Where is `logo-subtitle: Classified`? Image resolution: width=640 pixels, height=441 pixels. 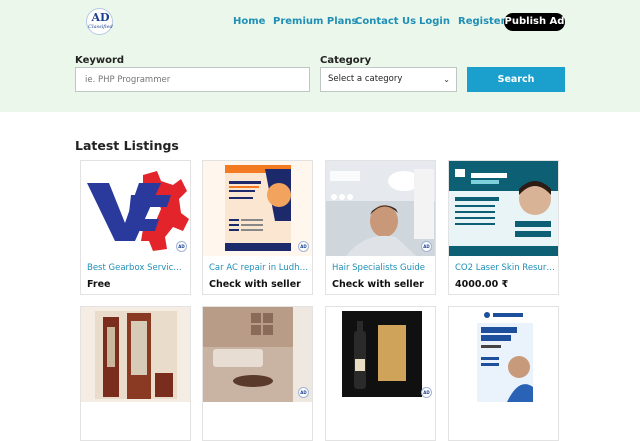 logo-subtitle: Classified is located at coordinates (100, 27).